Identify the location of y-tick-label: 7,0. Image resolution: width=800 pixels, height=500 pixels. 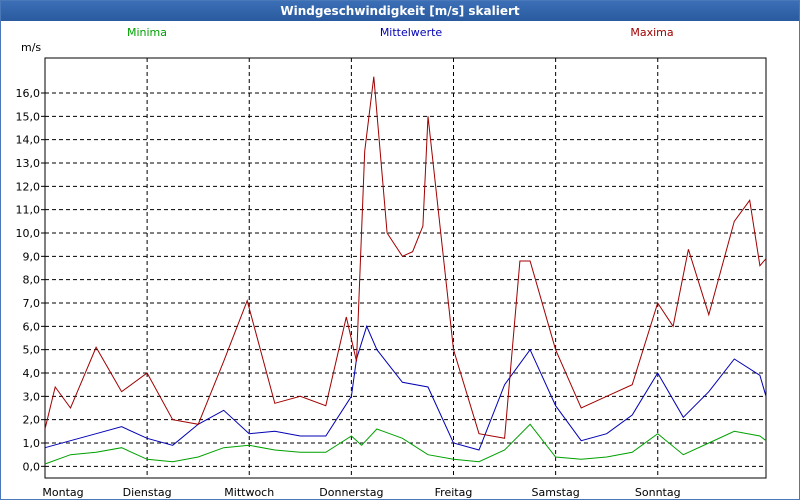
(32, 303).